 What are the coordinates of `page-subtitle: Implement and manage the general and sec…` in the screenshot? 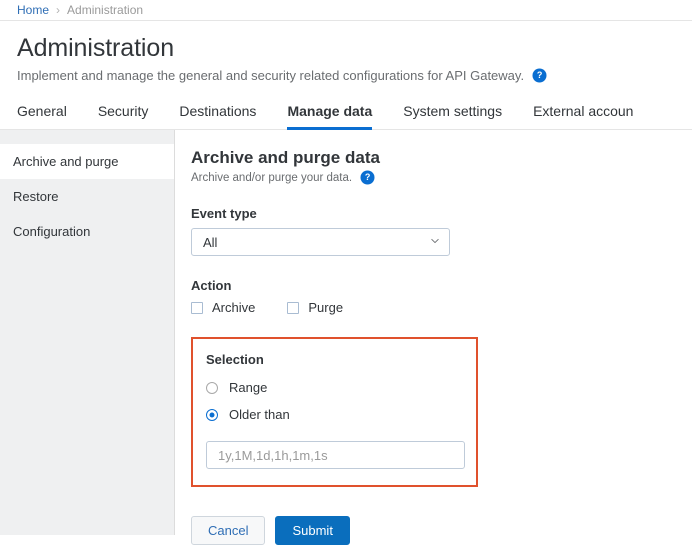 It's located at (271, 75).